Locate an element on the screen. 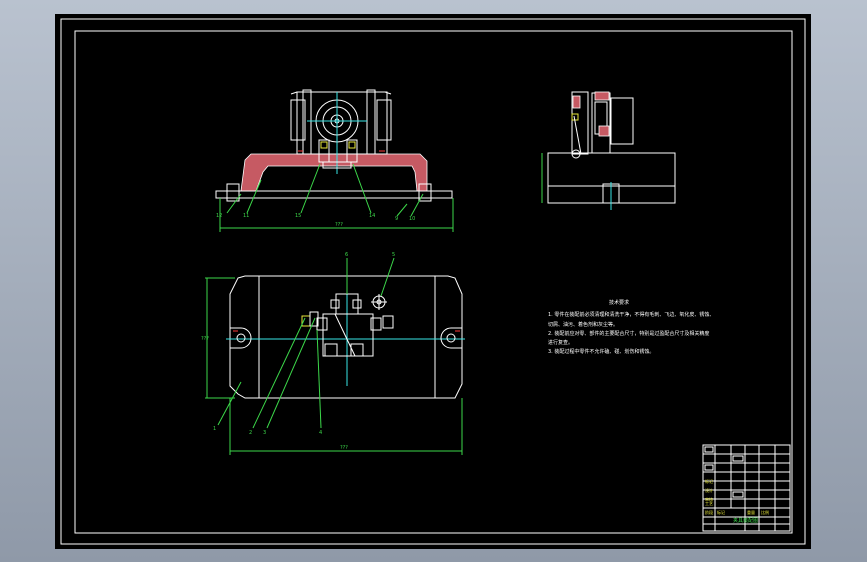 The width and height of the screenshot is (867, 562). note-line-1: 1. 零件在装配前必须清理和清洗干净，不得有毛刺、飞边、氧化皮、锈蚀、 is located at coordinates (631, 314).